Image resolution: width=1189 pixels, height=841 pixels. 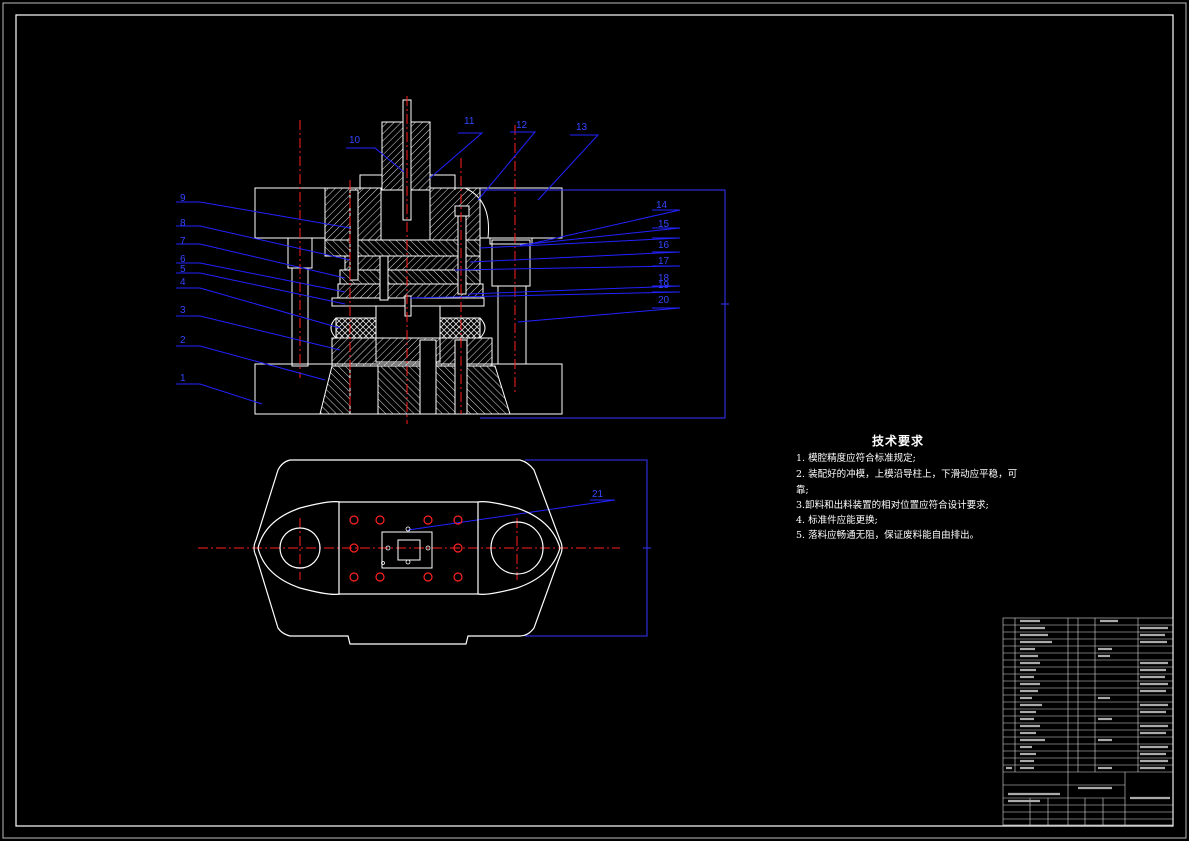 I want to click on part-label-14: 14, so click(x=662, y=205).